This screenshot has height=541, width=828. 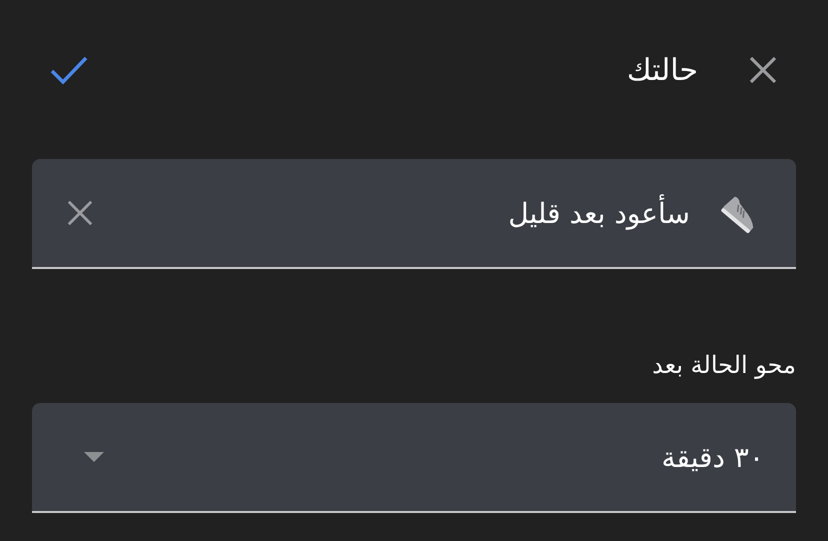 What do you see at coordinates (80, 213) in the screenshot?
I see `clear-icon` at bounding box center [80, 213].